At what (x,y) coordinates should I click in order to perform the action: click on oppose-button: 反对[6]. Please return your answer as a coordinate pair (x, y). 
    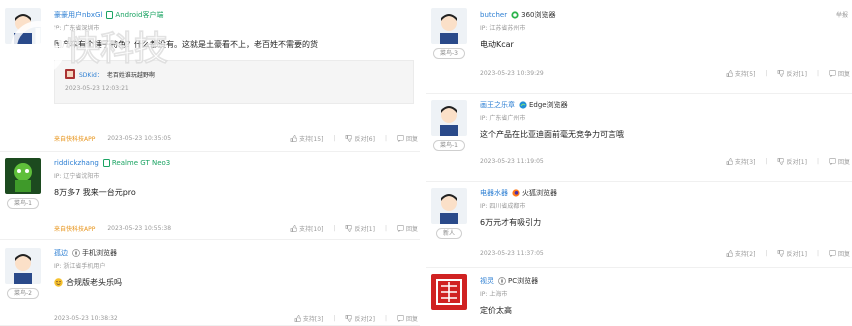
    Looking at the image, I should click on (360, 138).